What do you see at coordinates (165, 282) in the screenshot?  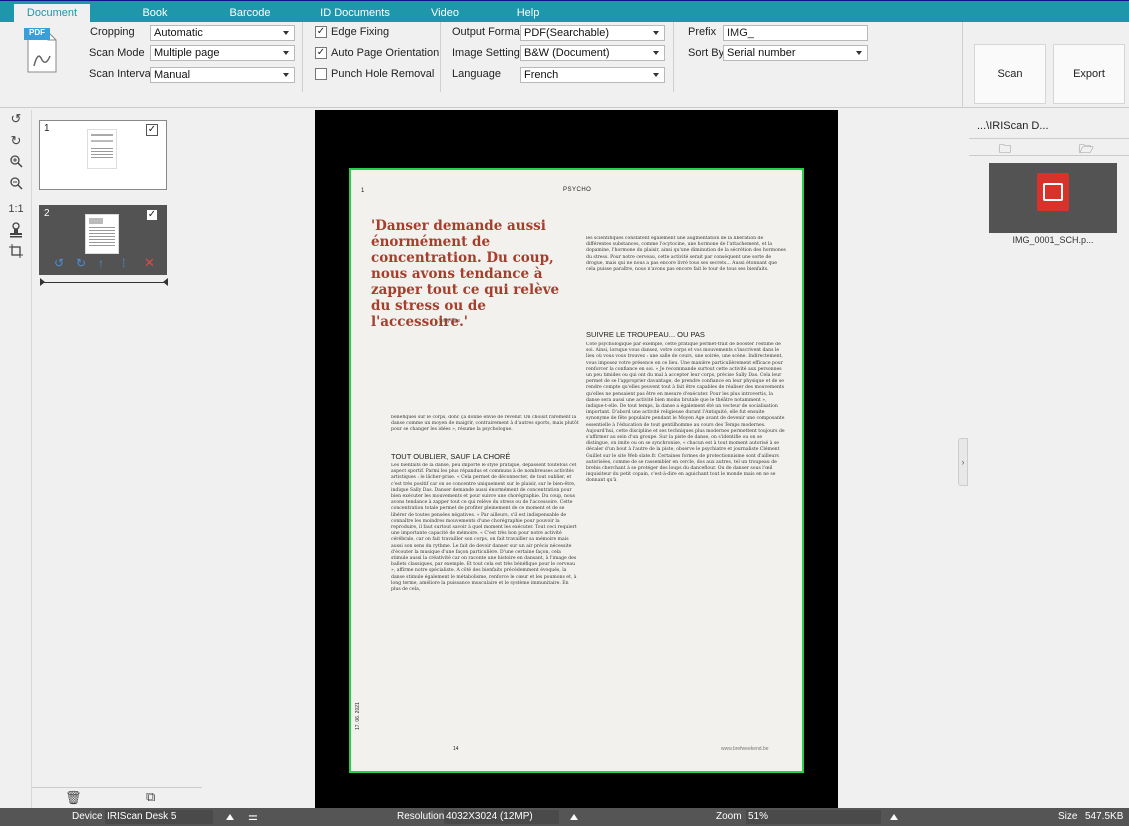 I see `insert-marker-right` at bounding box center [165, 282].